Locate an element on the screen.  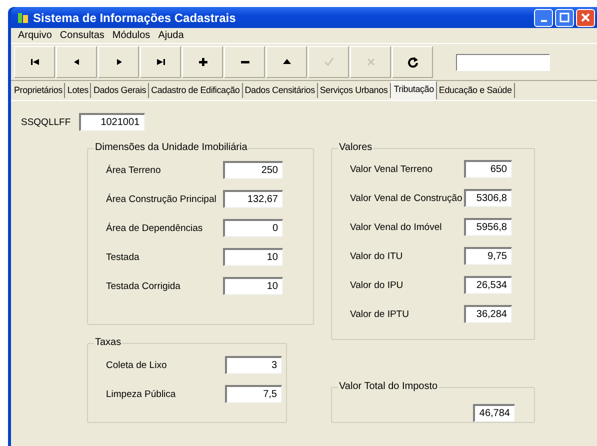
close-button is located at coordinates (585, 17).